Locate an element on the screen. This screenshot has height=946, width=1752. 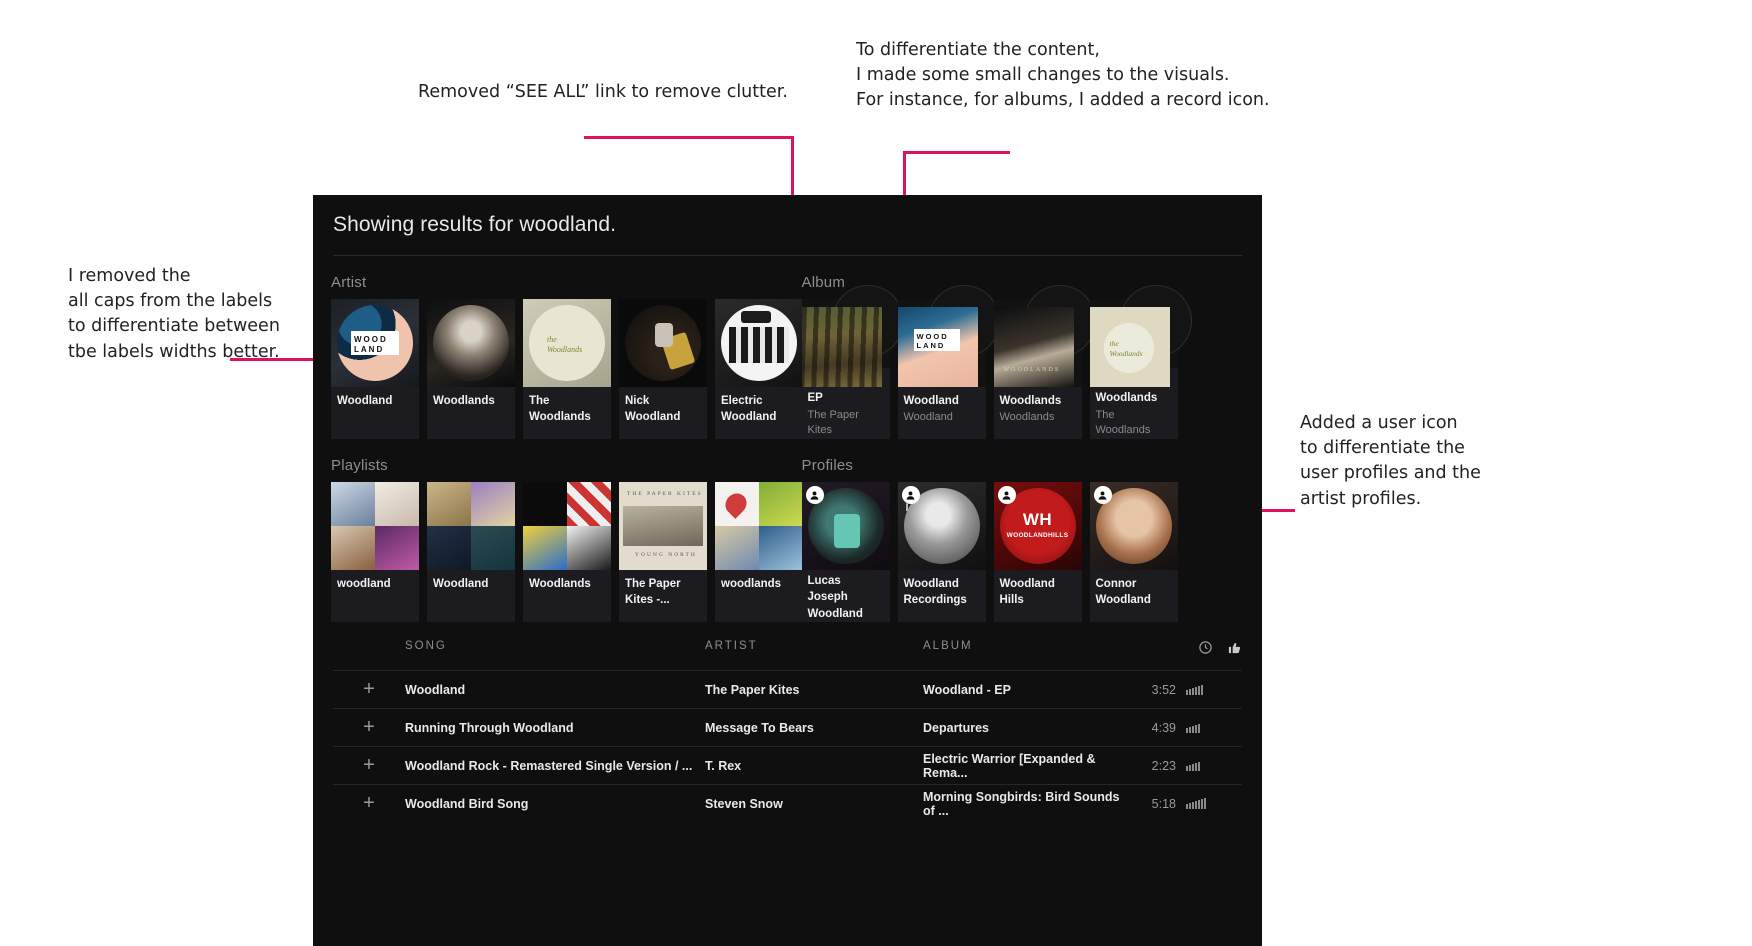
album-card: theWoodlands The Woodlands The Woodlands is located at coordinates (1140, 362).